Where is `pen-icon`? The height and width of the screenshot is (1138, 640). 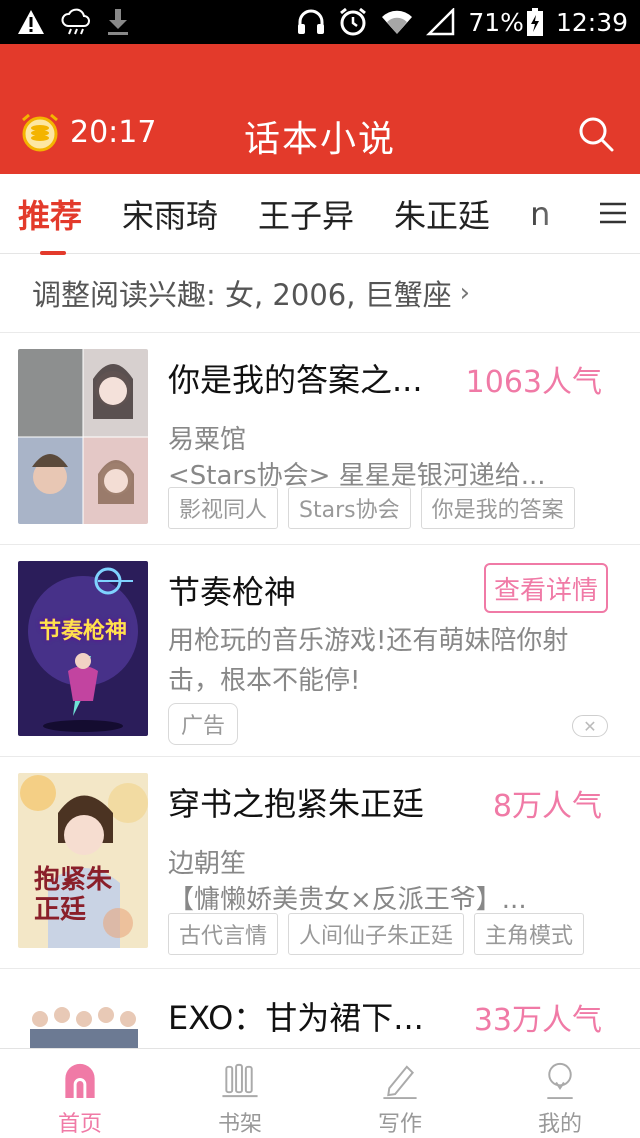 pen-icon is located at coordinates (400, 1082).